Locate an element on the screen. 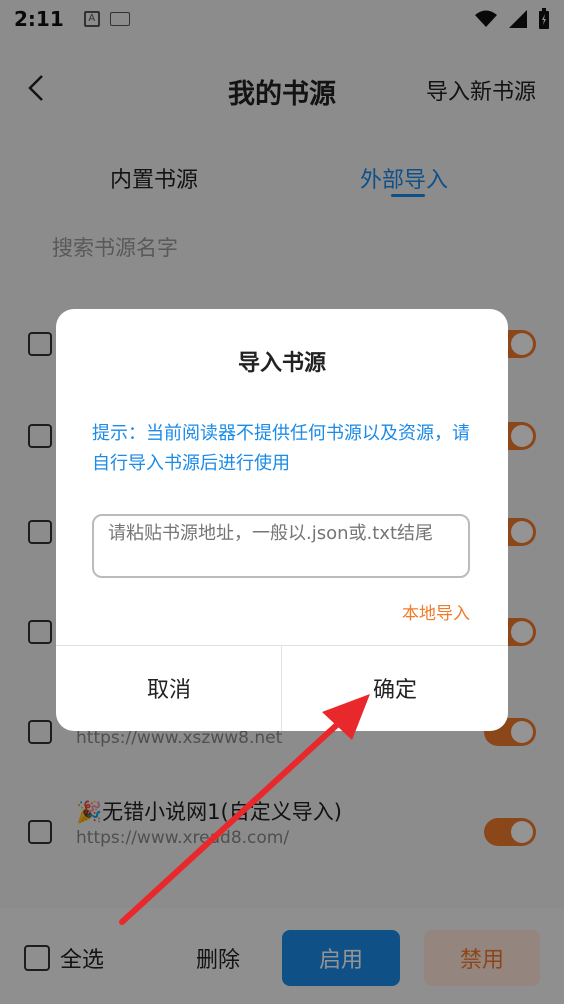 This screenshot has width=564, height=1004. cancel-button: 取消 is located at coordinates (169, 688).